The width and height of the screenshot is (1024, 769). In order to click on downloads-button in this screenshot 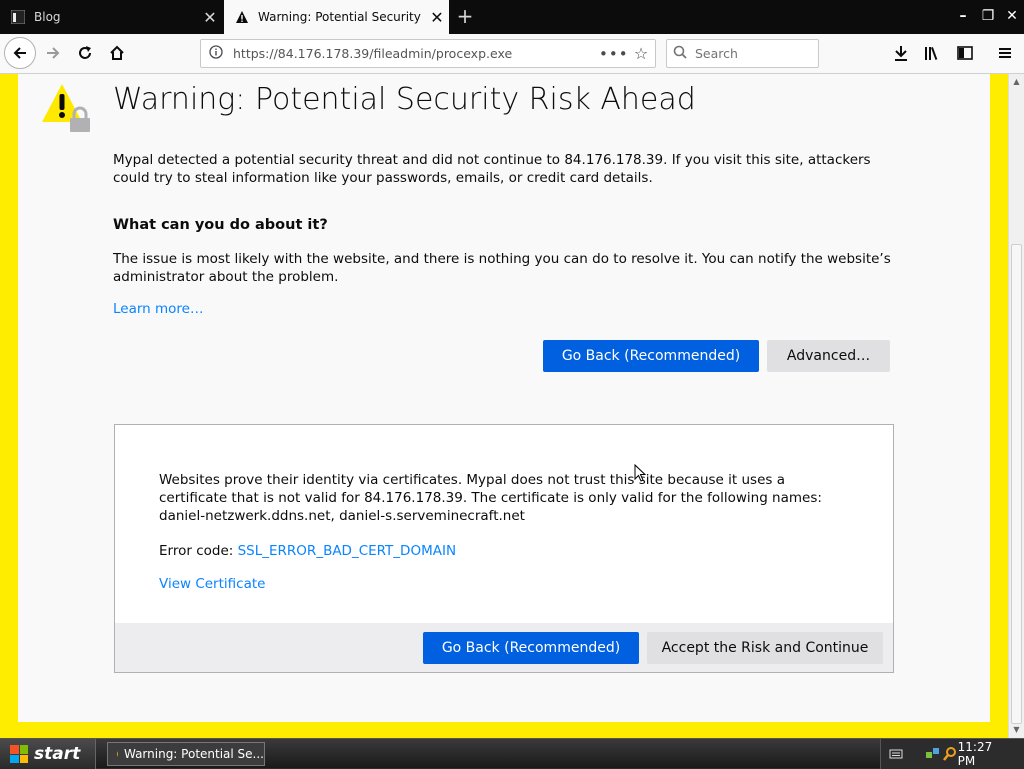, I will do `click(901, 53)`.